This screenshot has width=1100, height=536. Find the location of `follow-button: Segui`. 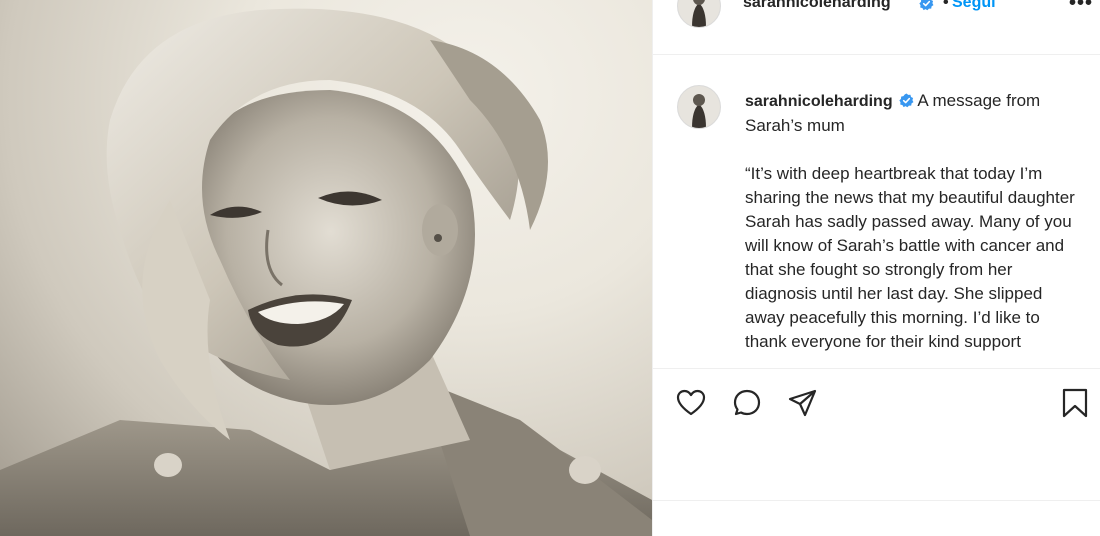

follow-button: Segui is located at coordinates (974, 6).